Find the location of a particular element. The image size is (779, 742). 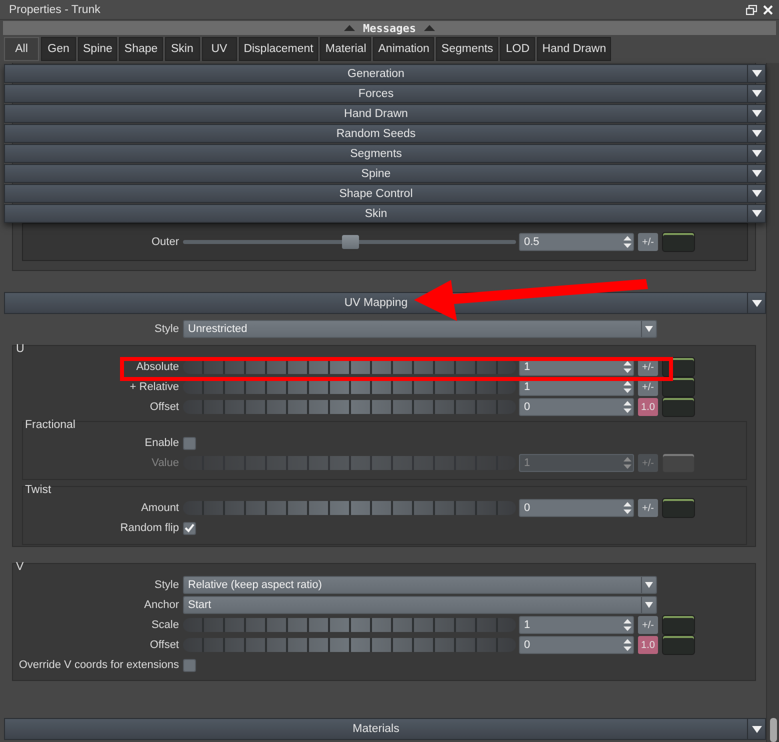

property-label: Override V coords for extensions is located at coordinates (99, 665).